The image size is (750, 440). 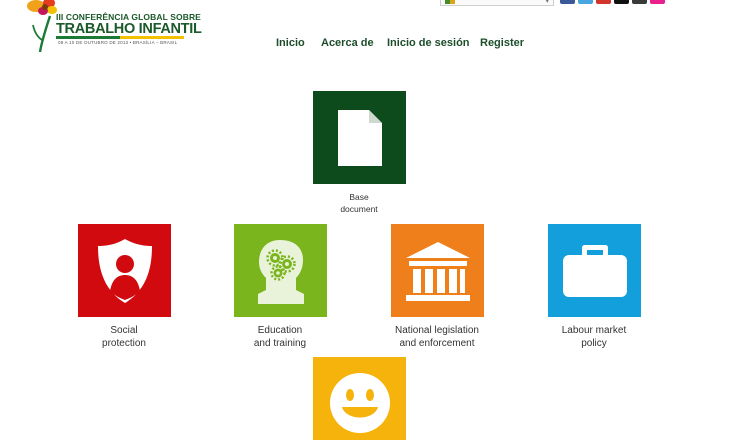 What do you see at coordinates (359, 209) in the screenshot?
I see `caption-line2: document` at bounding box center [359, 209].